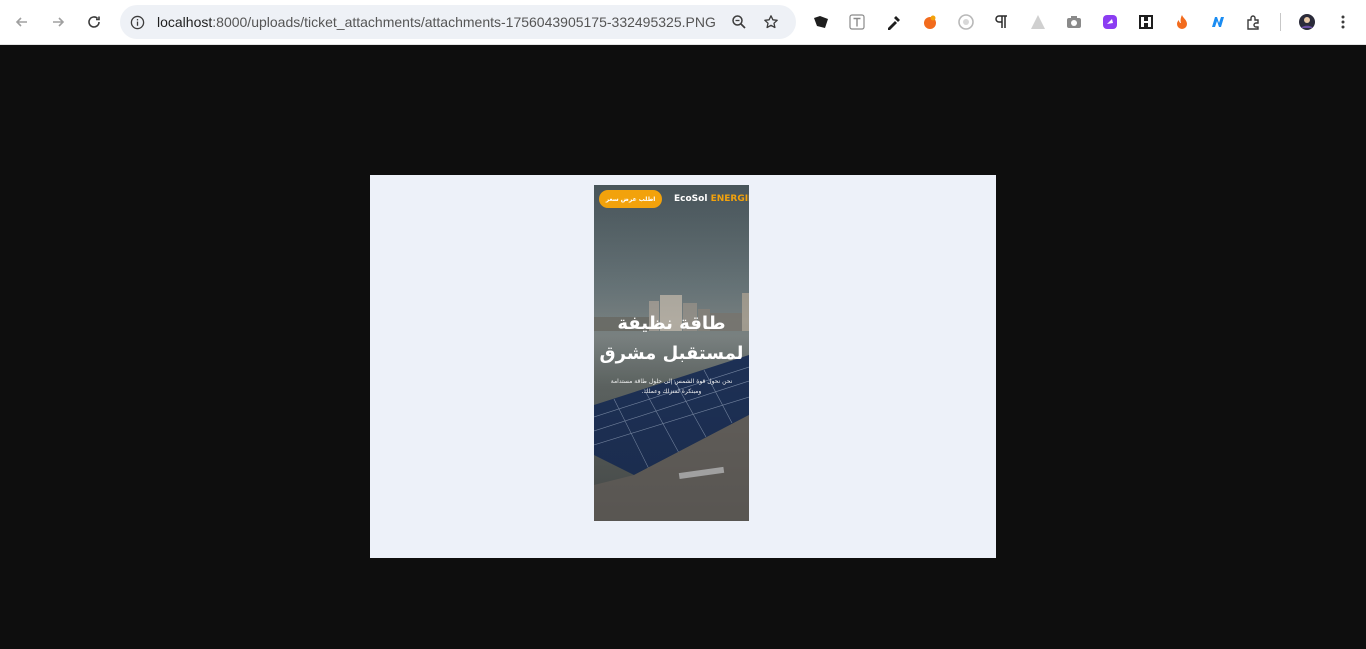  I want to click on text-extension-icon, so click(857, 22).